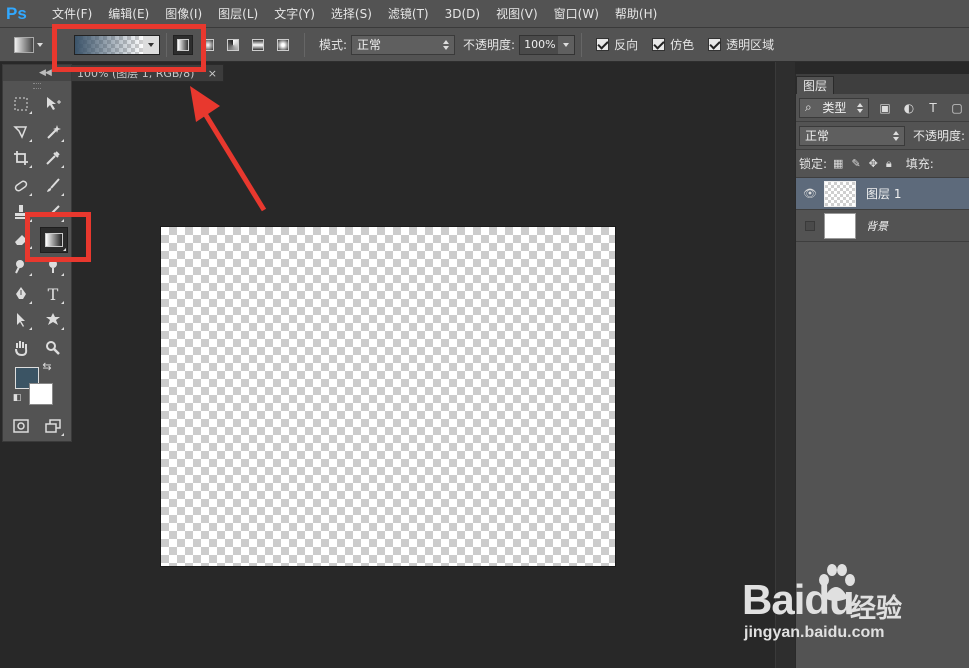  What do you see at coordinates (885, 108) in the screenshot?
I see `image-filter-icon: ▣` at bounding box center [885, 108].